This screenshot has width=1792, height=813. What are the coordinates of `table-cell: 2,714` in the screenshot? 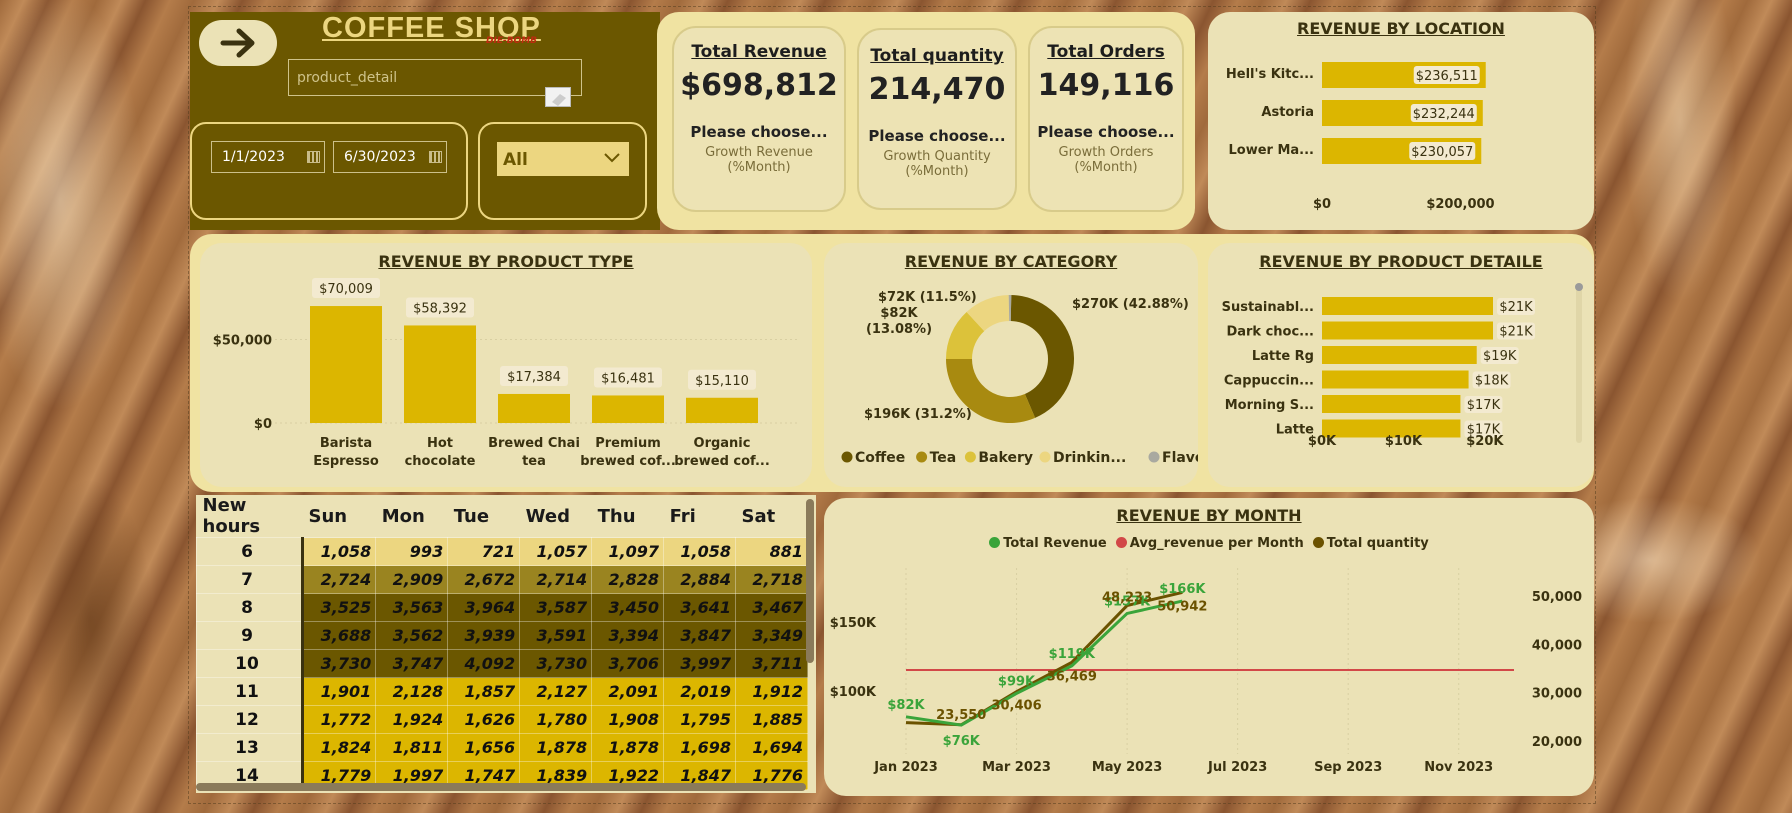 It's located at (556, 579).